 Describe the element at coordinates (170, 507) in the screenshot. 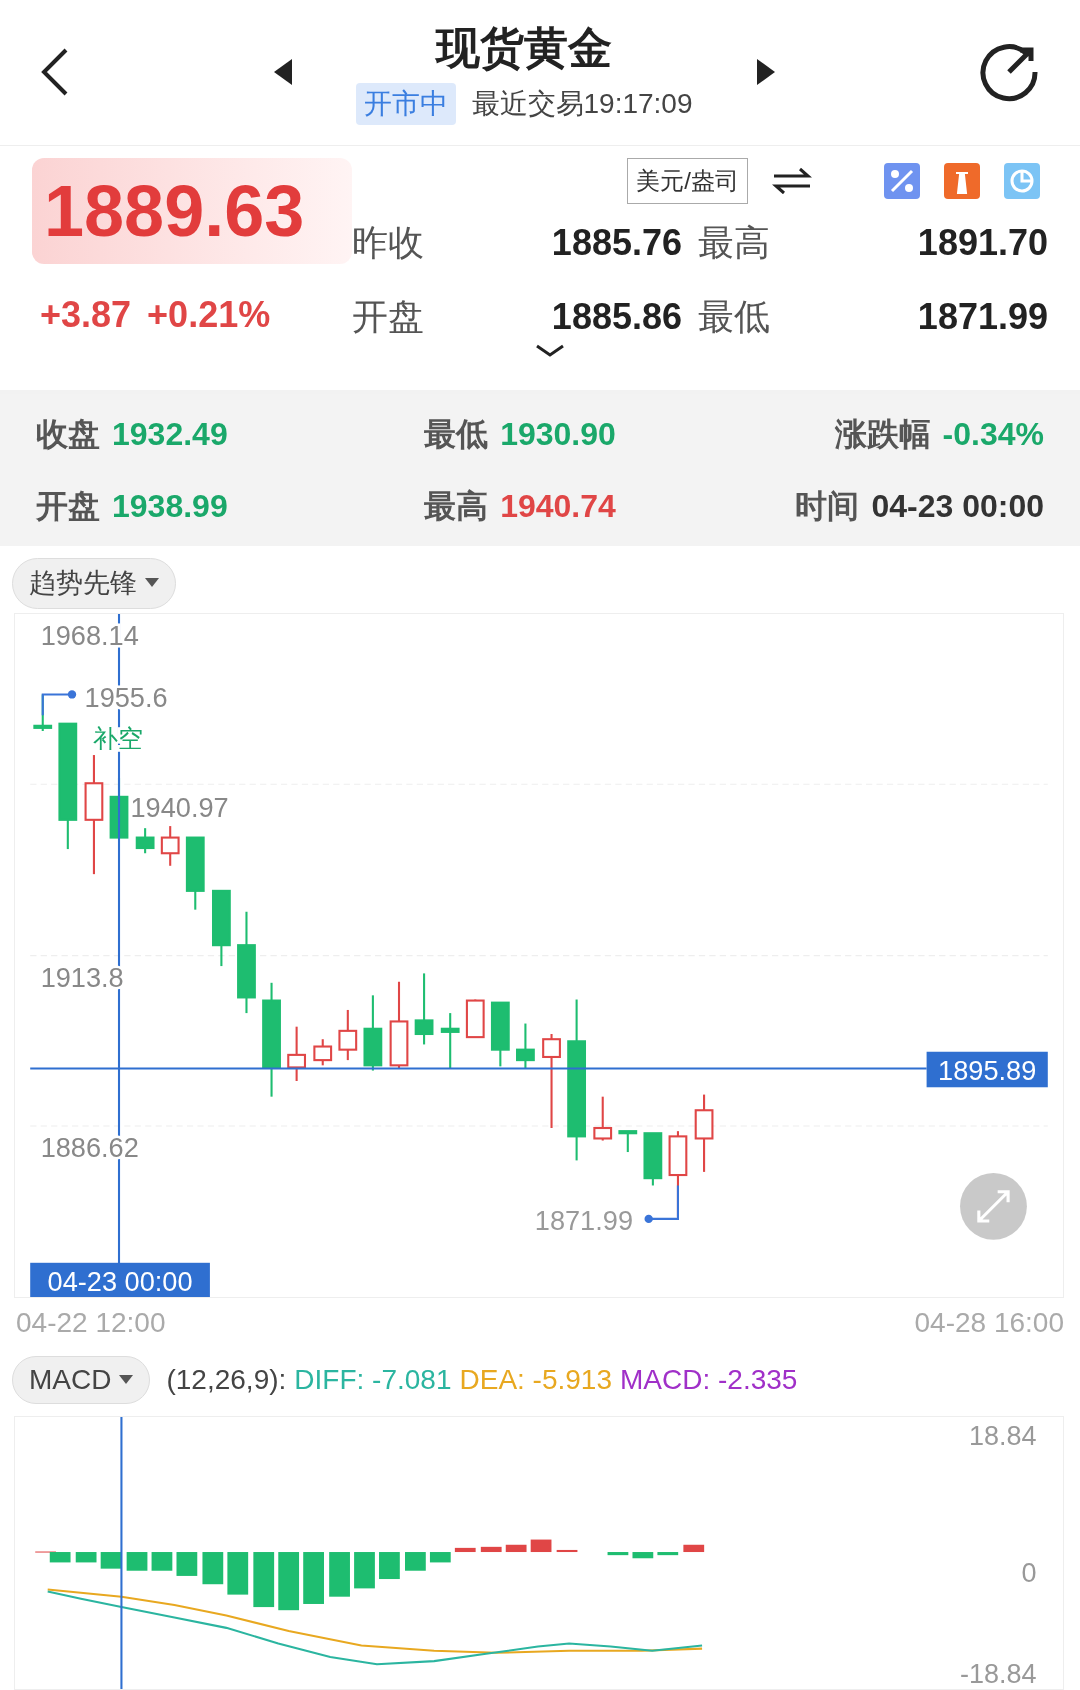

I see `info-value: 1938.99` at that location.